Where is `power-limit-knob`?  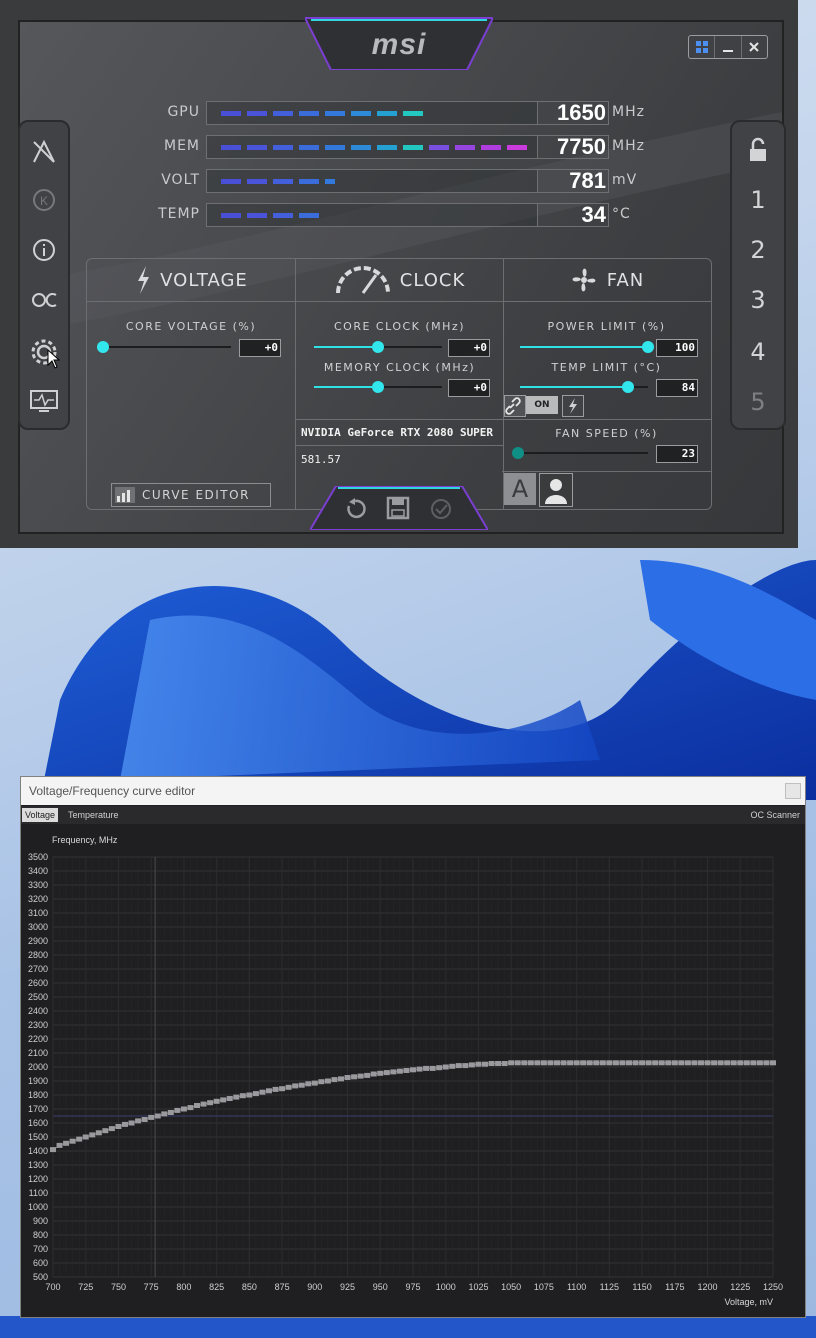
power-limit-knob is located at coordinates (648, 347).